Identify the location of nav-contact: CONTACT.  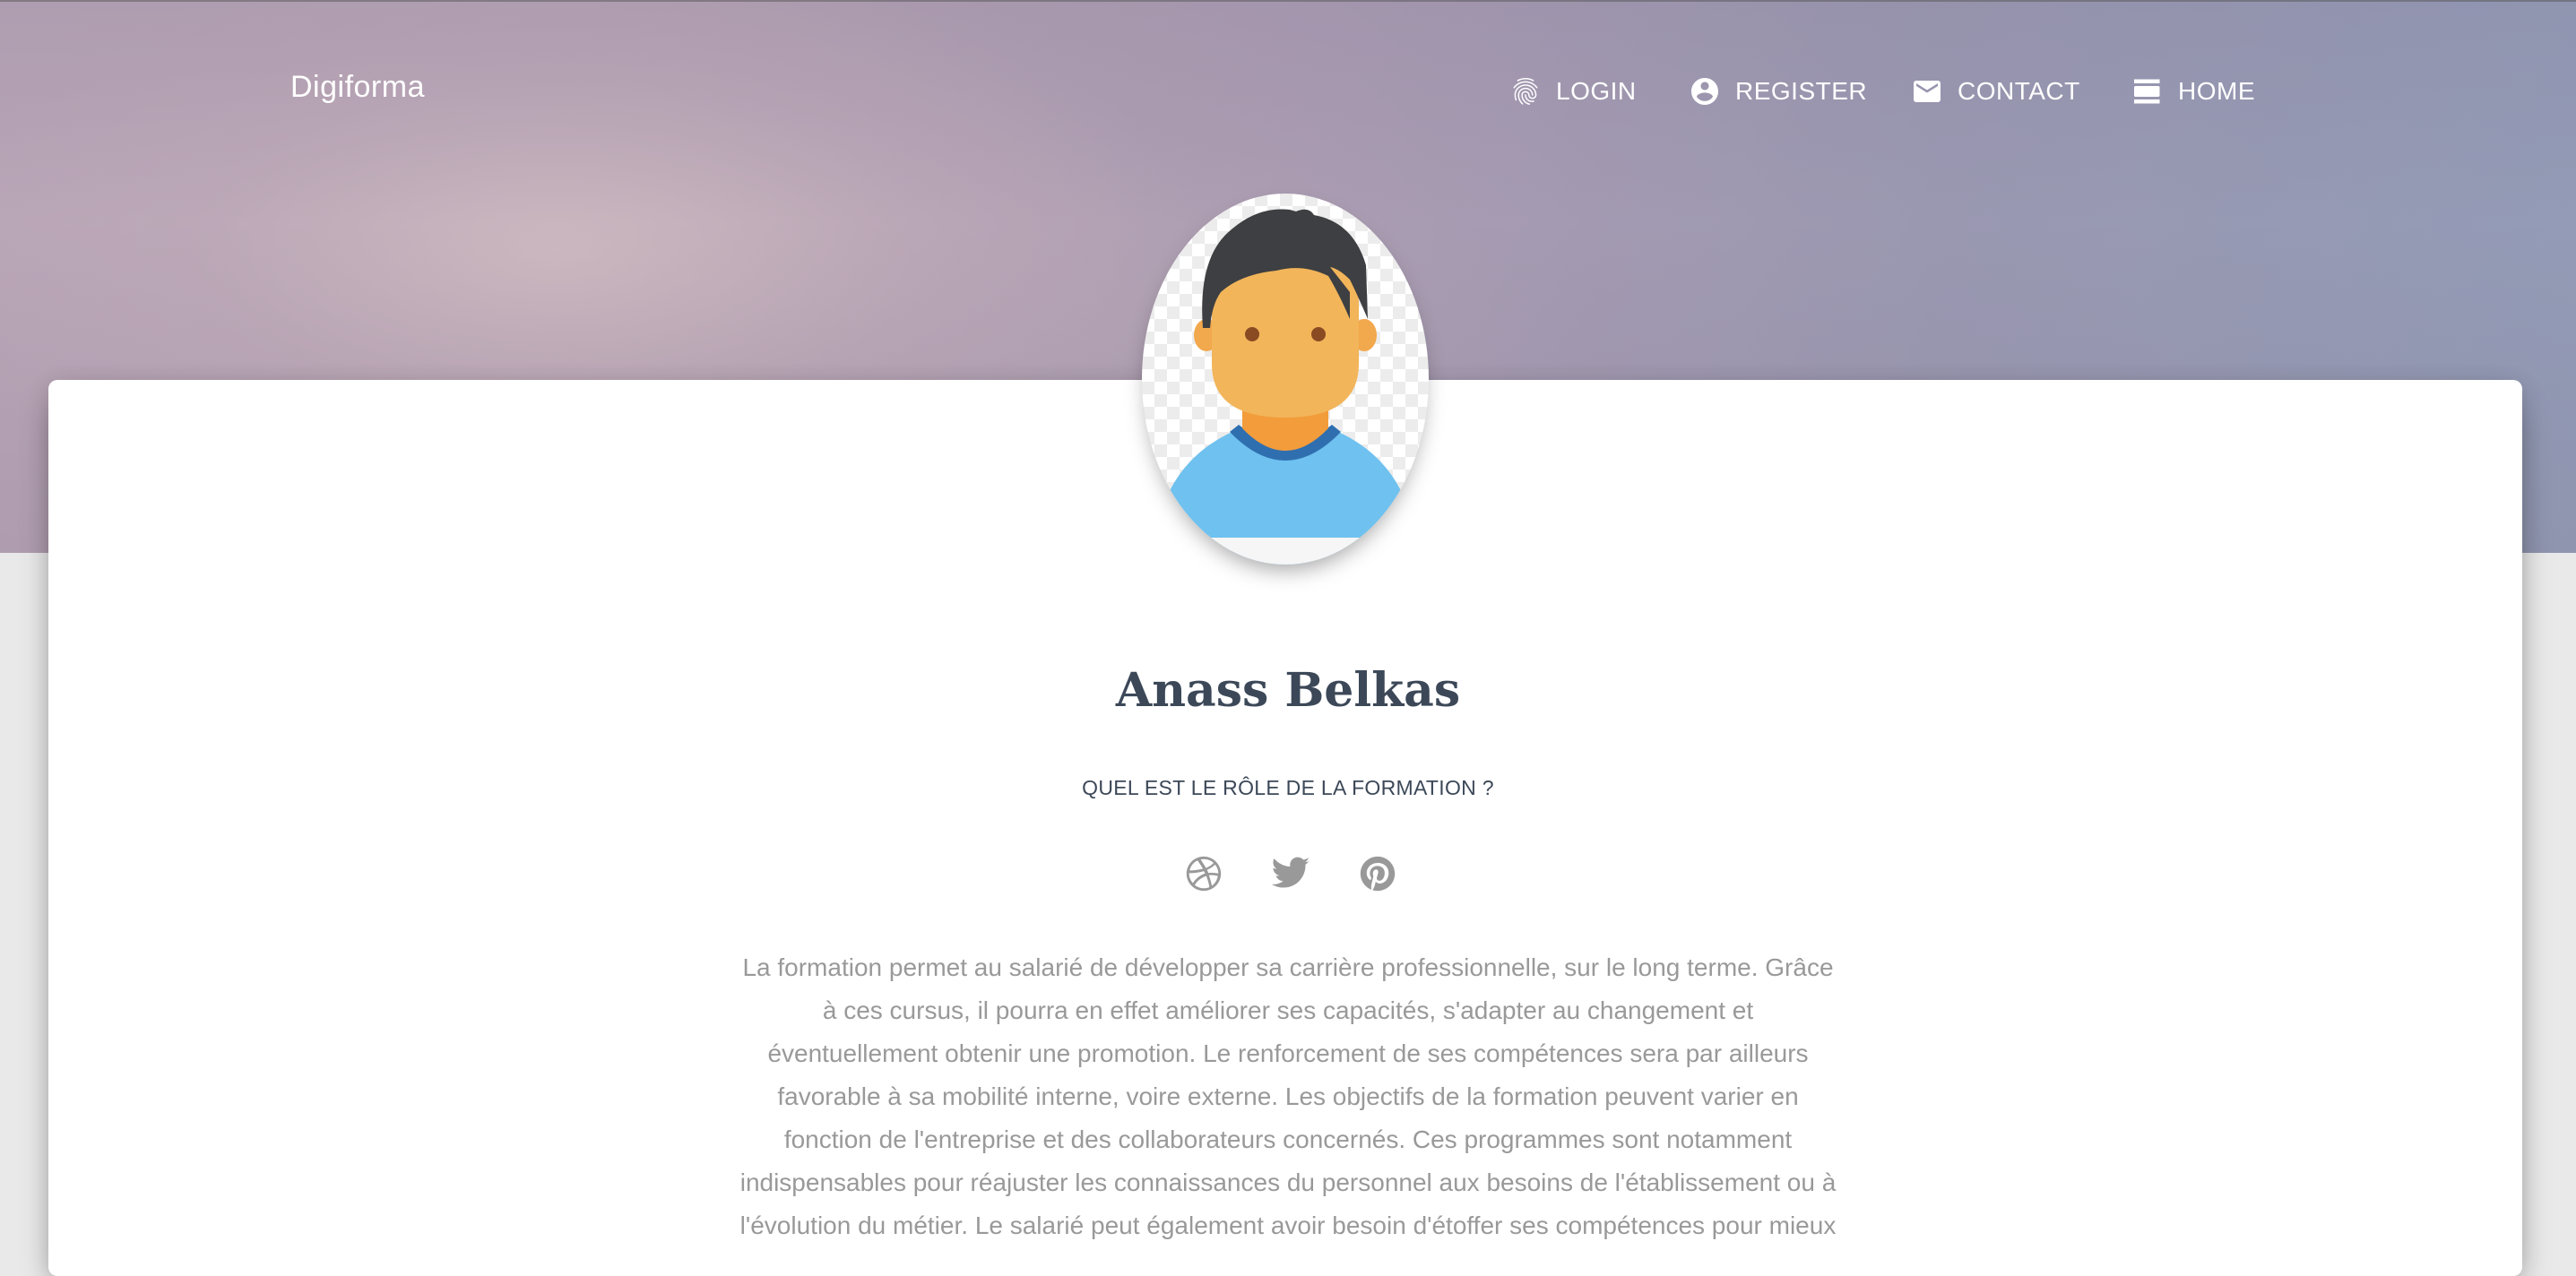
(1995, 91).